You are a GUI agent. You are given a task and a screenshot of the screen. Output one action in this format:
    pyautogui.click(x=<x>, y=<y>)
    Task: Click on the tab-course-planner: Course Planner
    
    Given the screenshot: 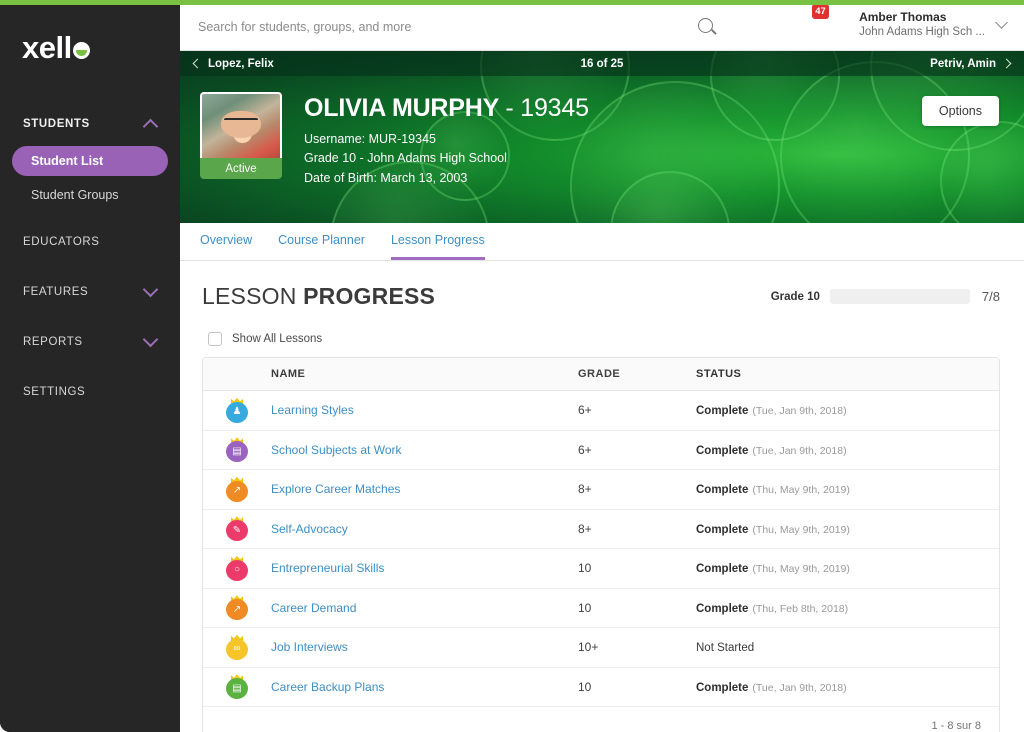 What is the action you would take?
    pyautogui.click(x=321, y=241)
    